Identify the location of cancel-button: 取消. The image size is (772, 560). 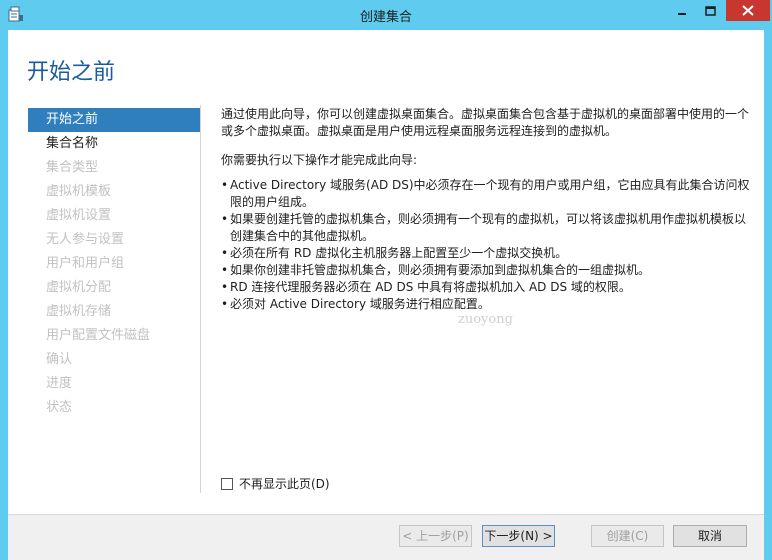
(710, 536).